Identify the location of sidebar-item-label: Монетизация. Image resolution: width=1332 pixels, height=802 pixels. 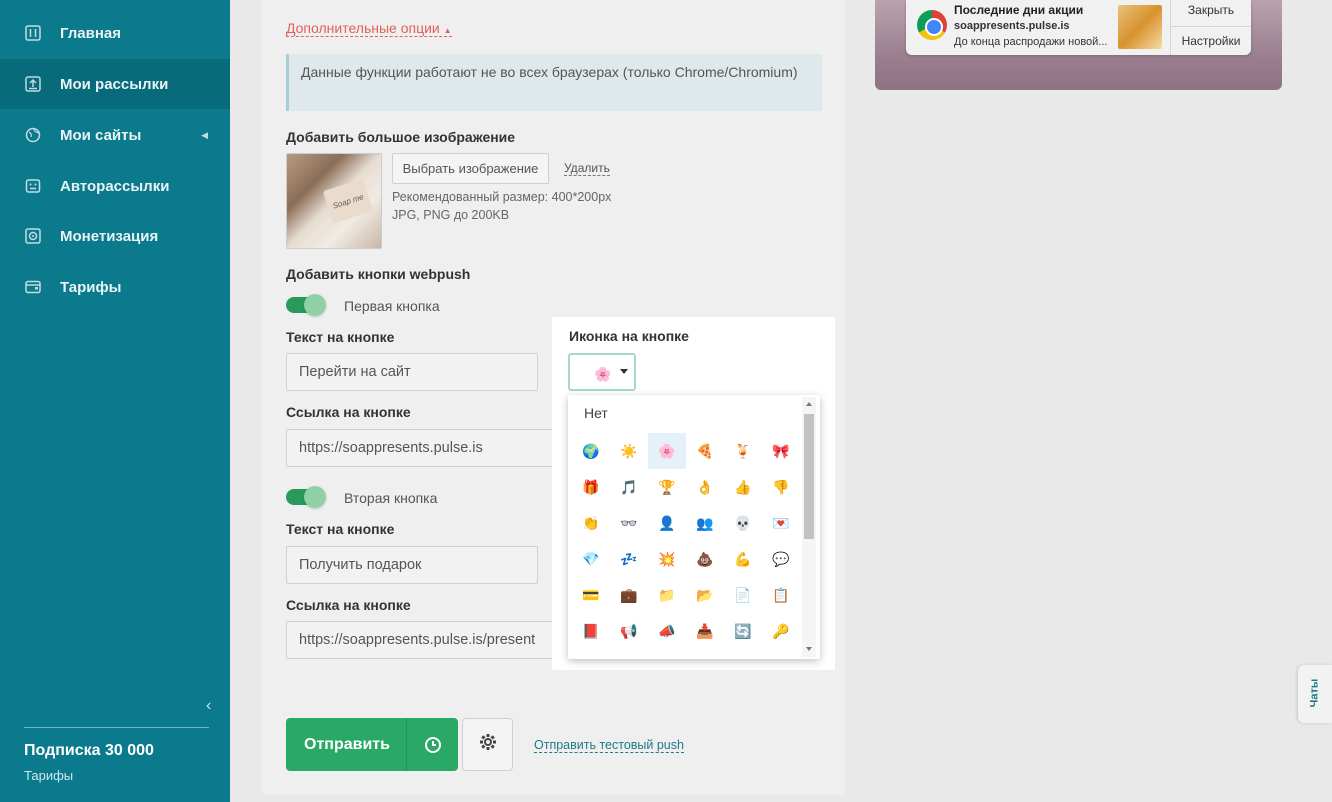
(109, 236).